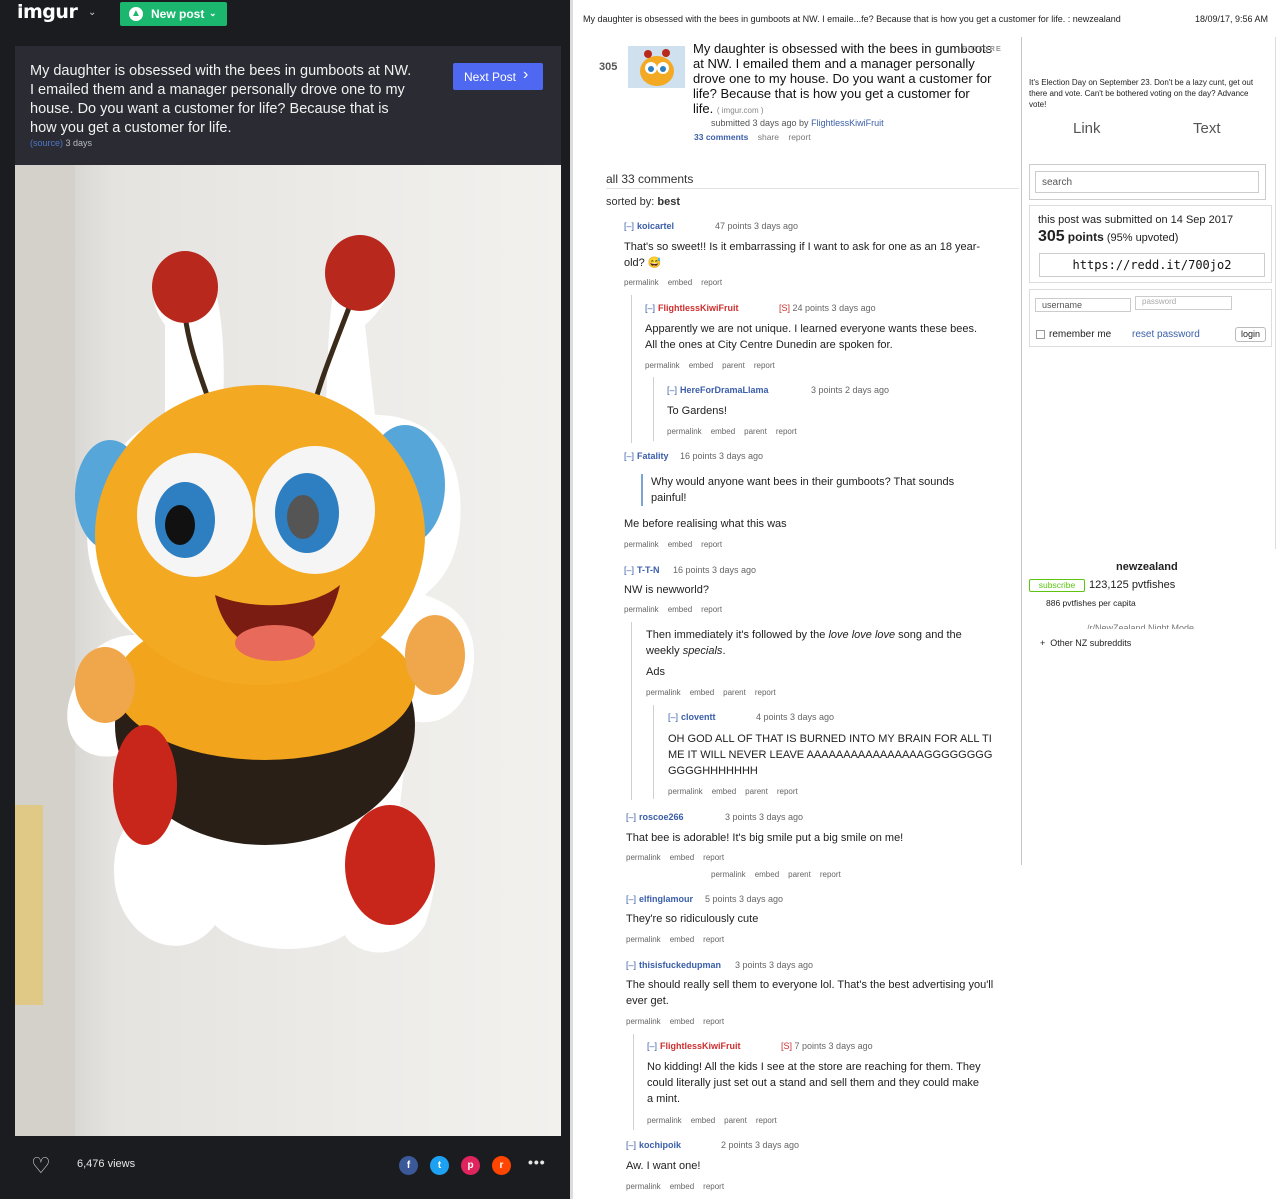 Image resolution: width=1288 pixels, height=1199 pixels. What do you see at coordinates (680, 965) in the screenshot?
I see `comment-author: thisisfuckedupman` at bounding box center [680, 965].